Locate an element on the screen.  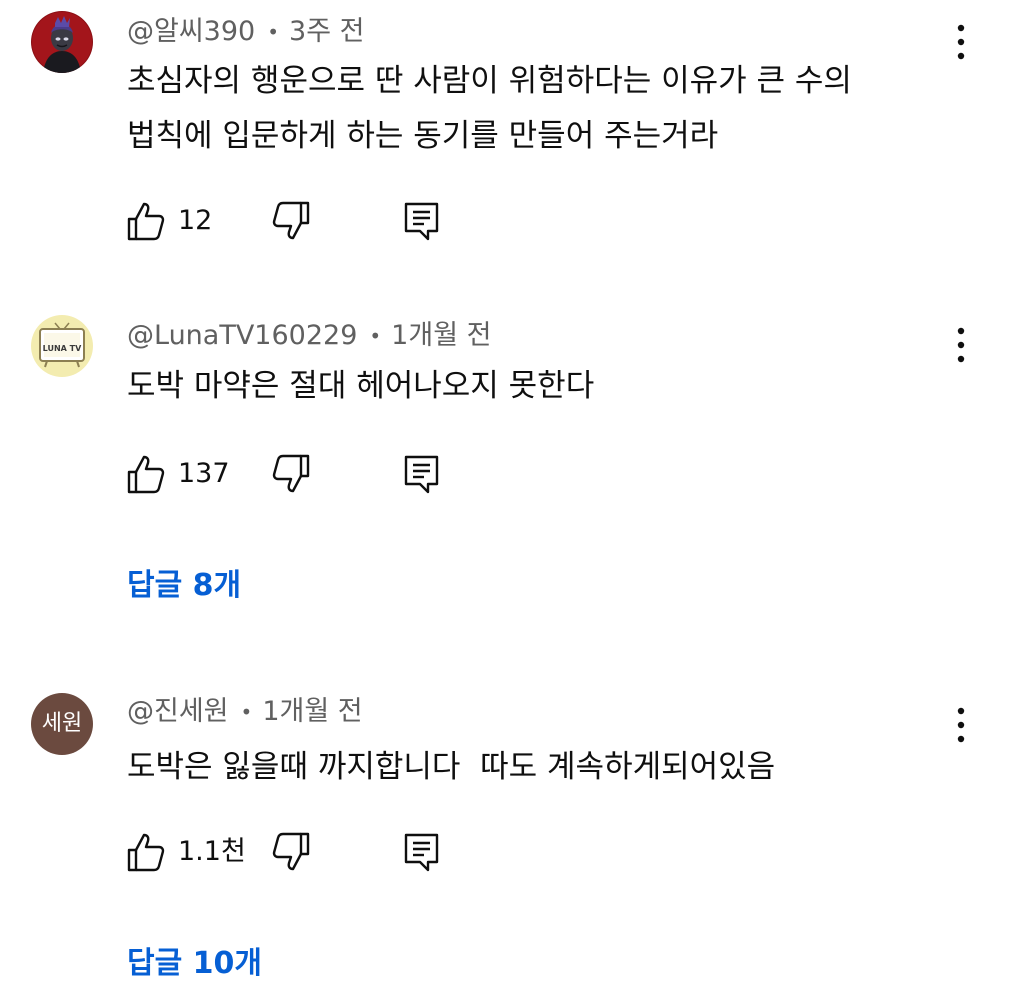
avatar is located at coordinates (62, 42).